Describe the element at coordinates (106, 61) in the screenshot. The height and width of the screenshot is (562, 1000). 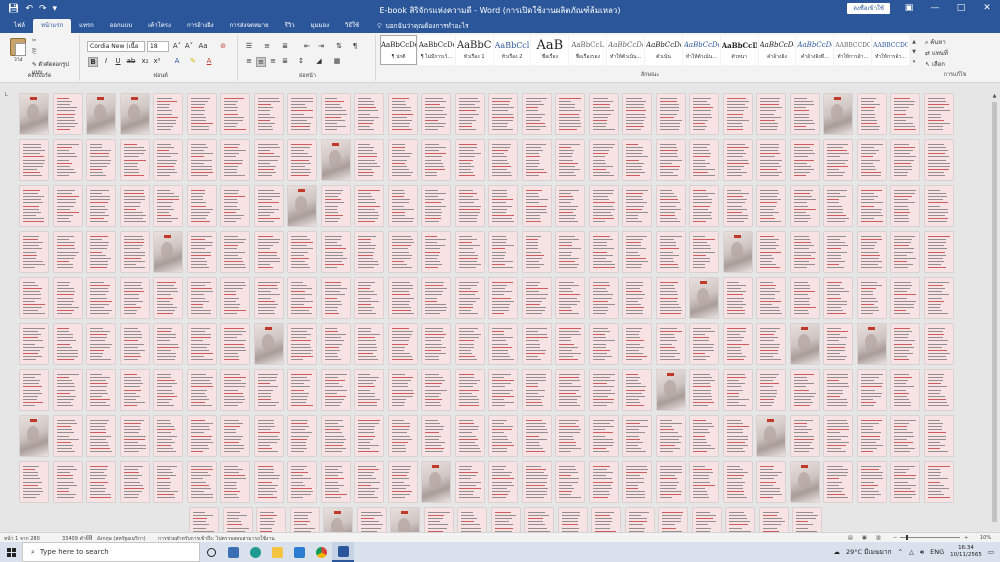
I see `italic-icon: I` at that location.